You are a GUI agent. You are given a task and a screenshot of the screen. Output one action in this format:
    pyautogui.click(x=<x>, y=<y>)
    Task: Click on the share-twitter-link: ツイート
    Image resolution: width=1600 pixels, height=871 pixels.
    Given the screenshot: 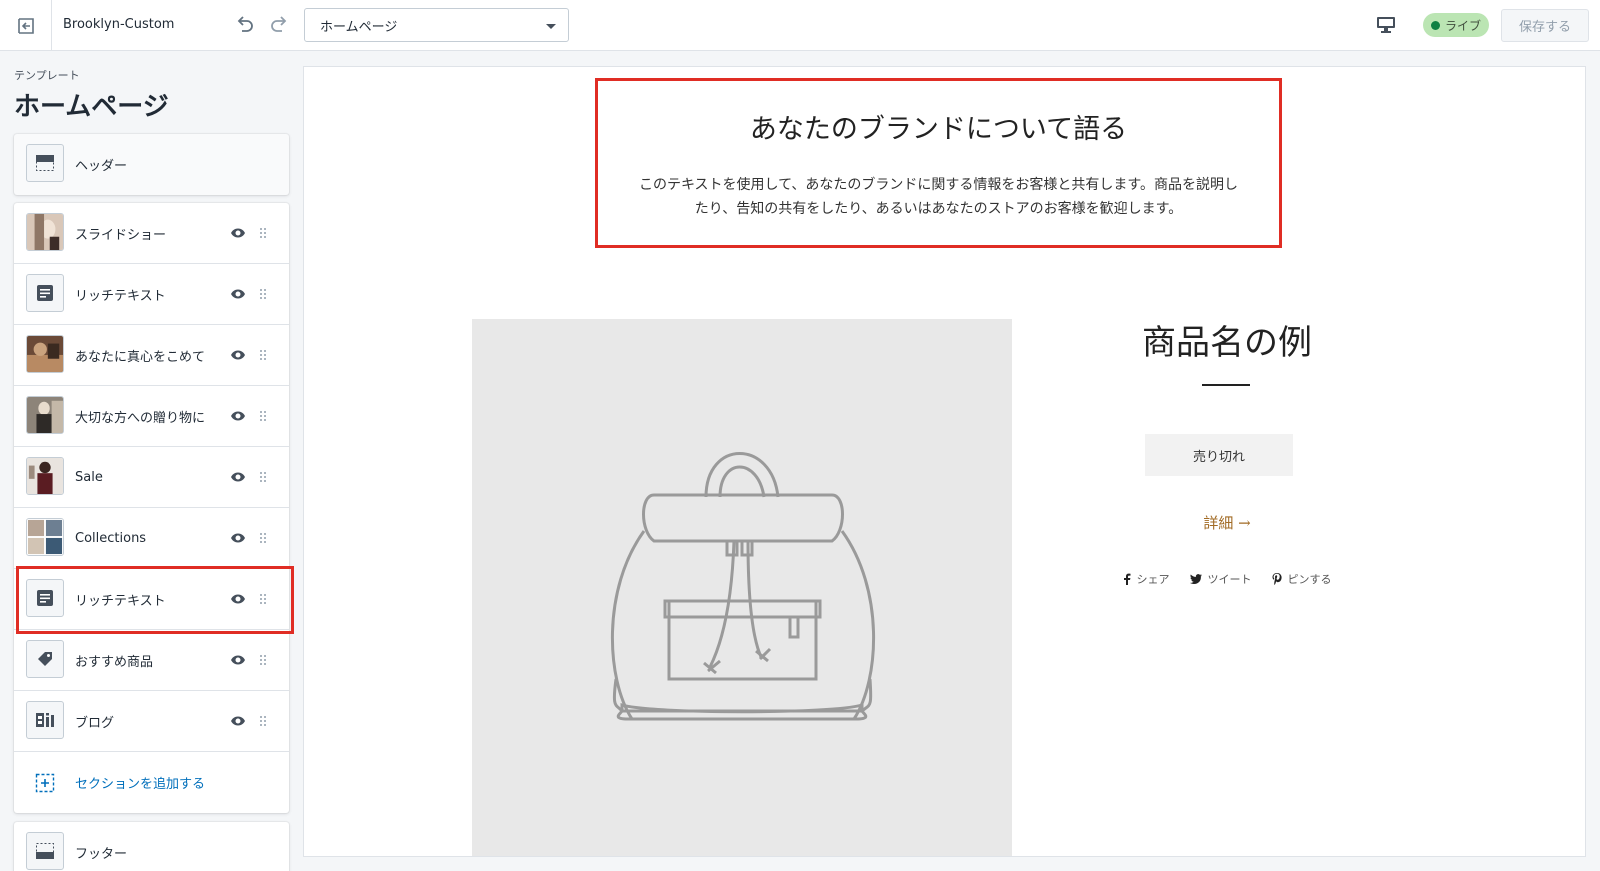 What is the action you would take?
    pyautogui.click(x=1220, y=579)
    